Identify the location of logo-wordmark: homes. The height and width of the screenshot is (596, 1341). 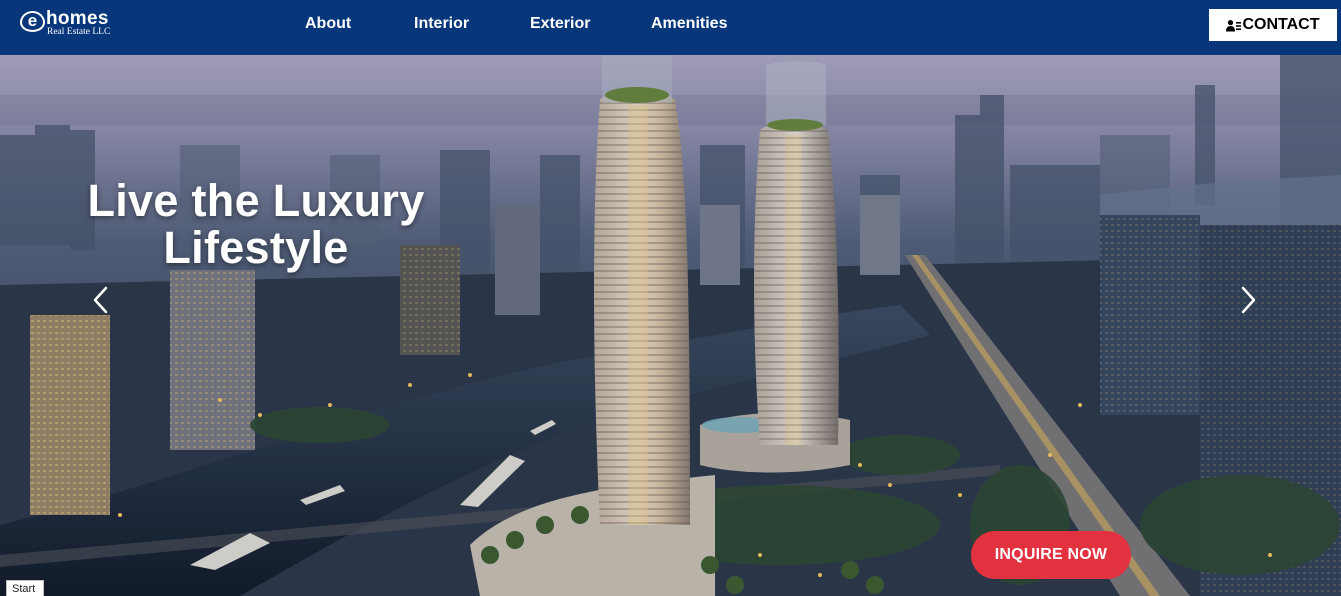
(77, 18).